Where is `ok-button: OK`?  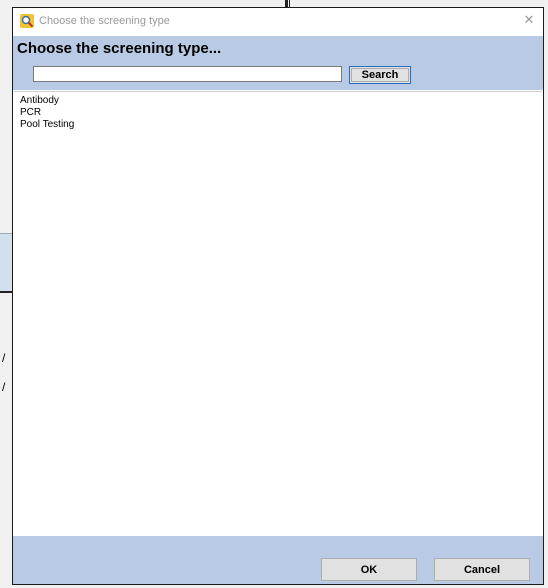
ok-button: OK is located at coordinates (369, 569).